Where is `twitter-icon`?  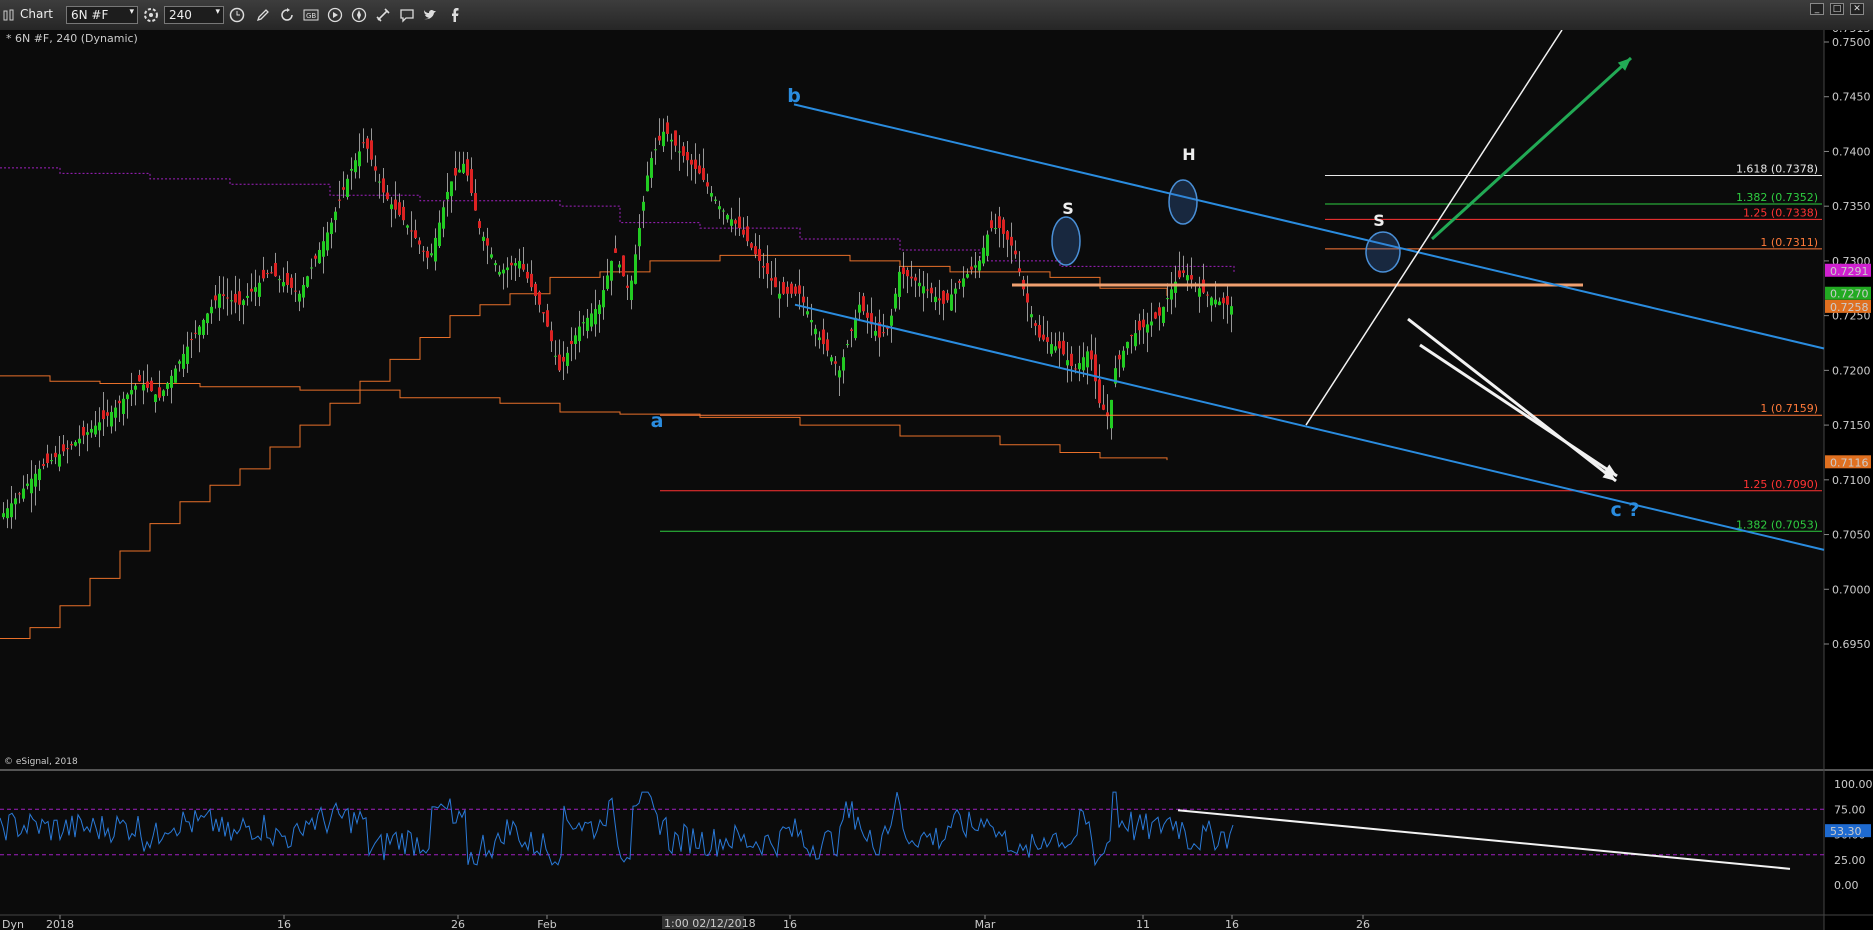
twitter-icon is located at coordinates (431, 15).